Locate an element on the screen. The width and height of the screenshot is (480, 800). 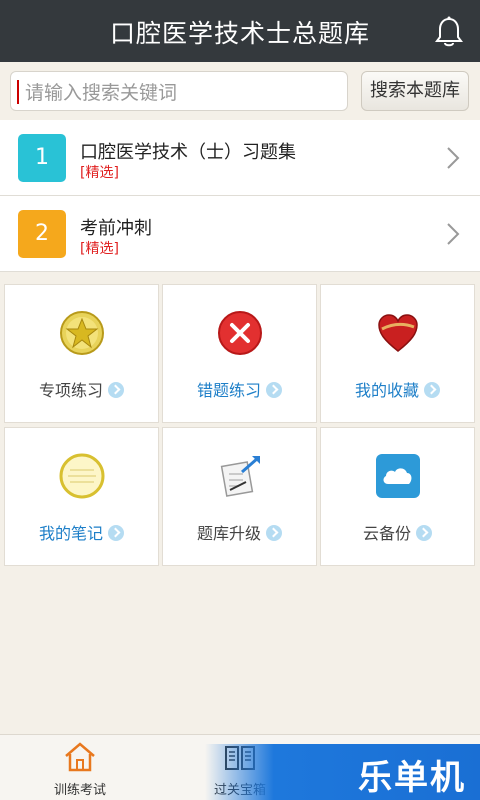
nav-item-training-exam: 训练考试 is located at coordinates (80, 767).